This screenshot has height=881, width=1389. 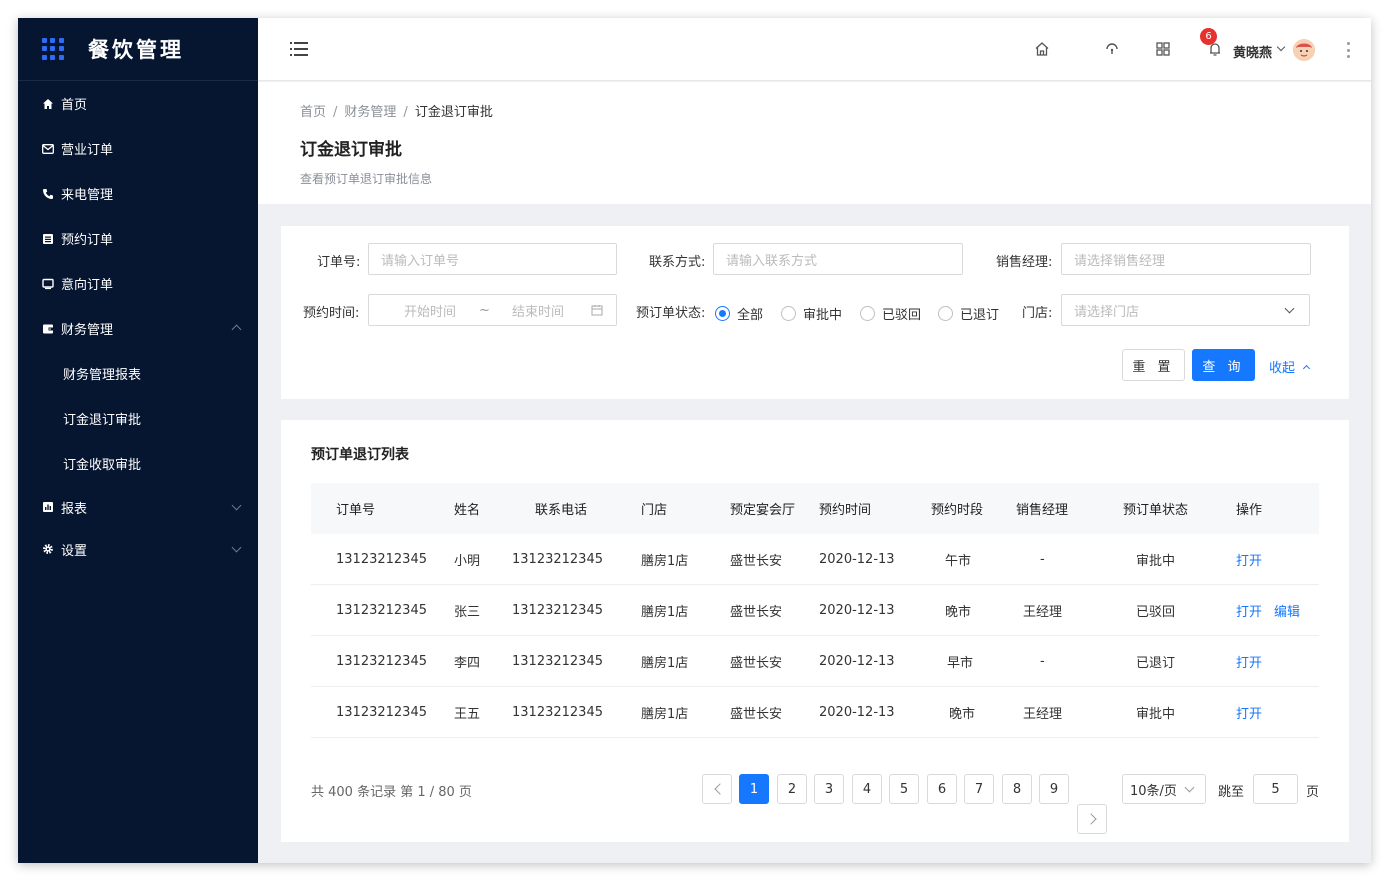 What do you see at coordinates (138, 463) in the screenshot?
I see `sidebar-subitem-deposit-collect-approval: 订金收取审批` at bounding box center [138, 463].